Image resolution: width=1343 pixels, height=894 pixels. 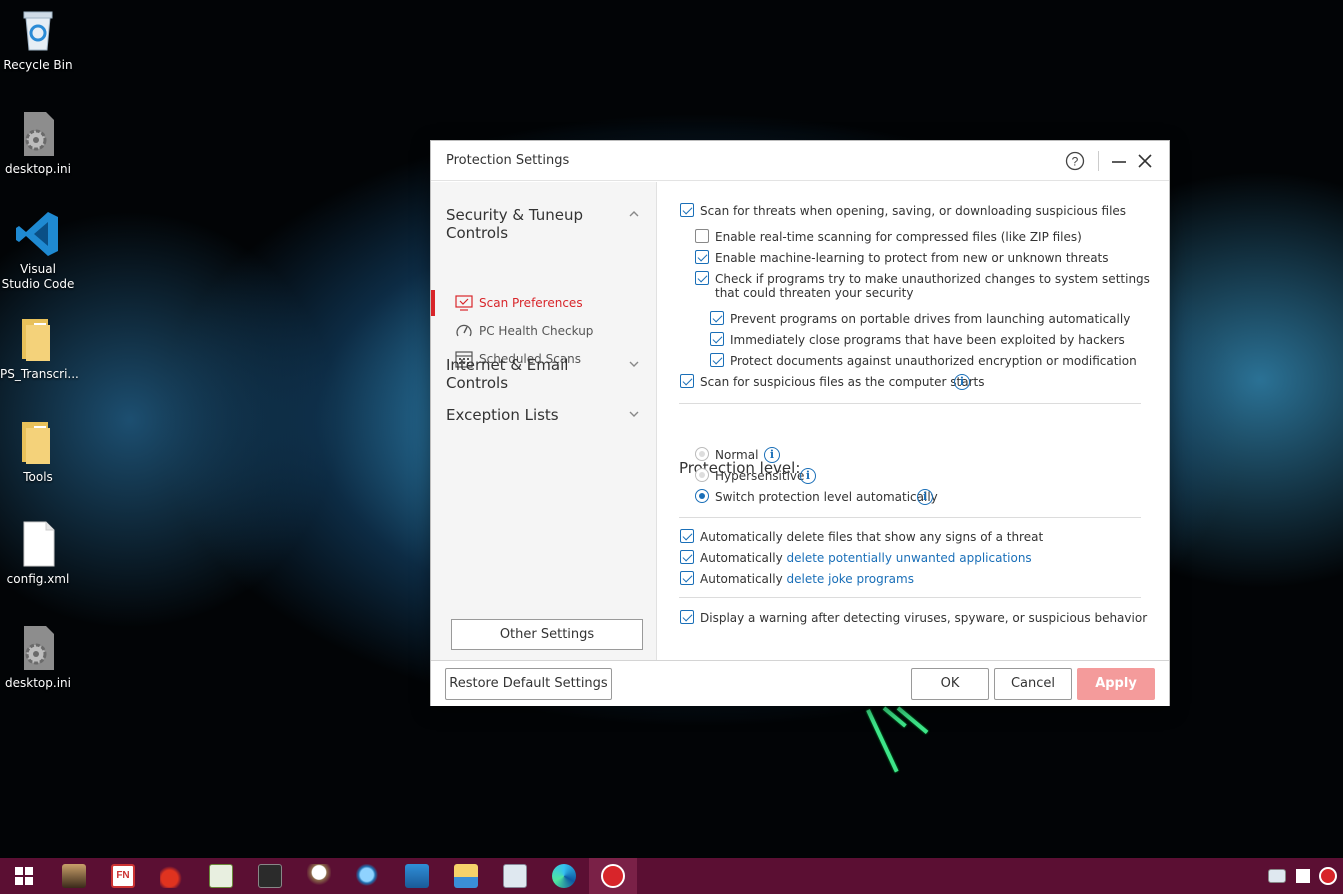 What do you see at coordinates (536, 224) in the screenshot?
I see `section-security-tuneup: Security & Tuneup Controls` at bounding box center [536, 224].